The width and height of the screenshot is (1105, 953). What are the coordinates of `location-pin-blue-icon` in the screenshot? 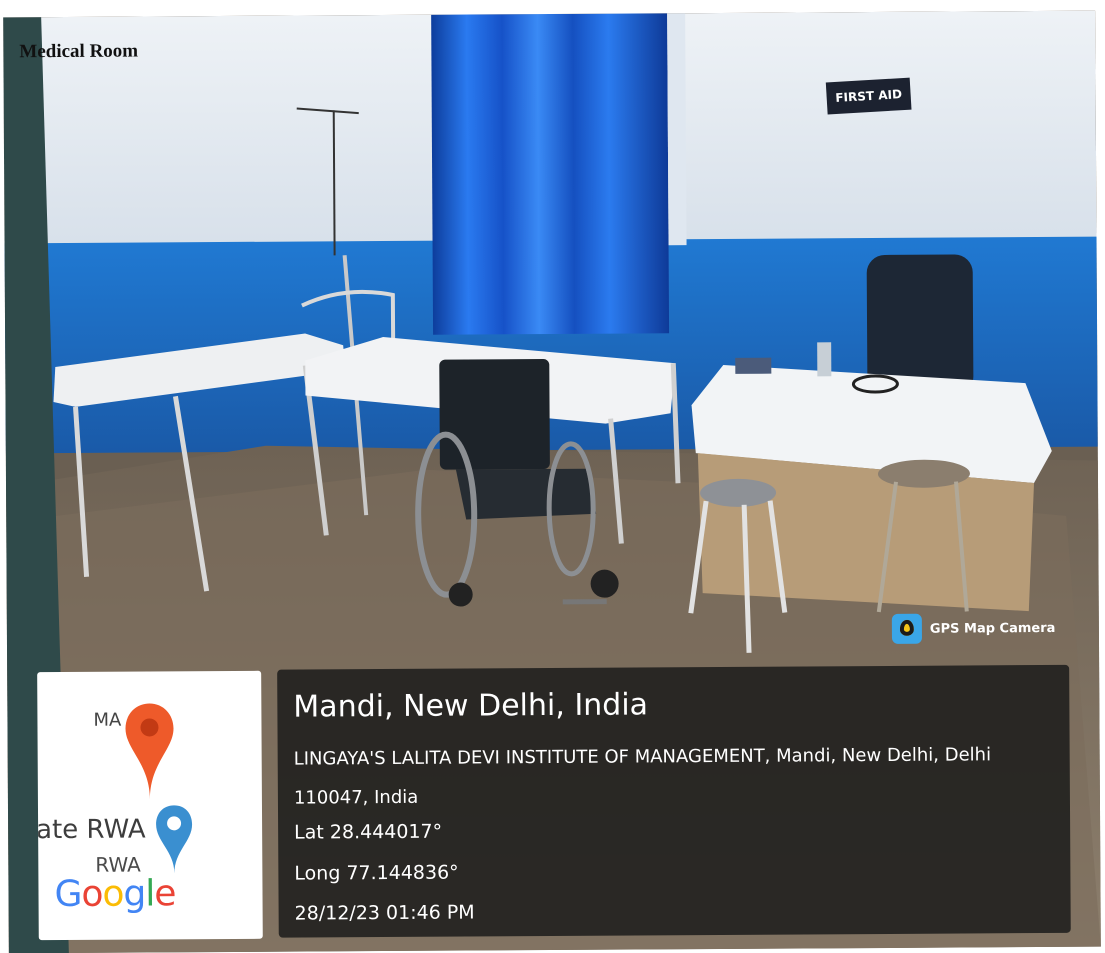 It's located at (174, 839).